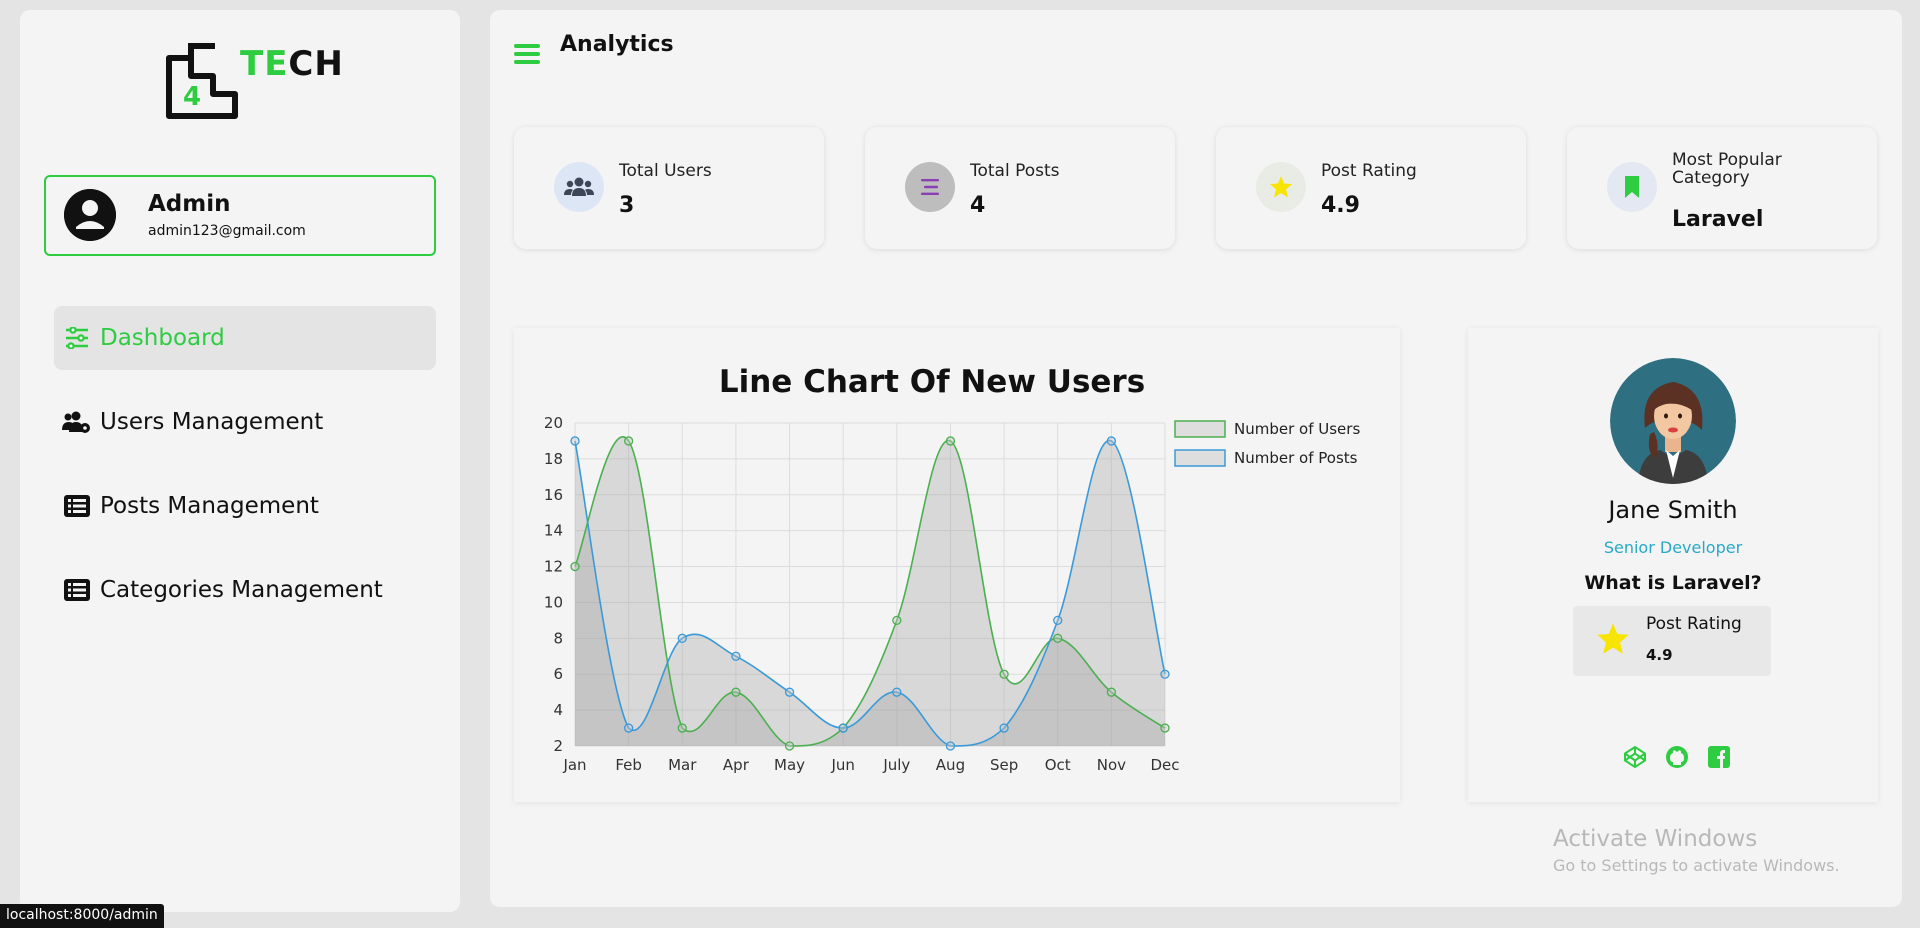  What do you see at coordinates (77, 422) in the screenshot?
I see `users-gear-icon` at bounding box center [77, 422].